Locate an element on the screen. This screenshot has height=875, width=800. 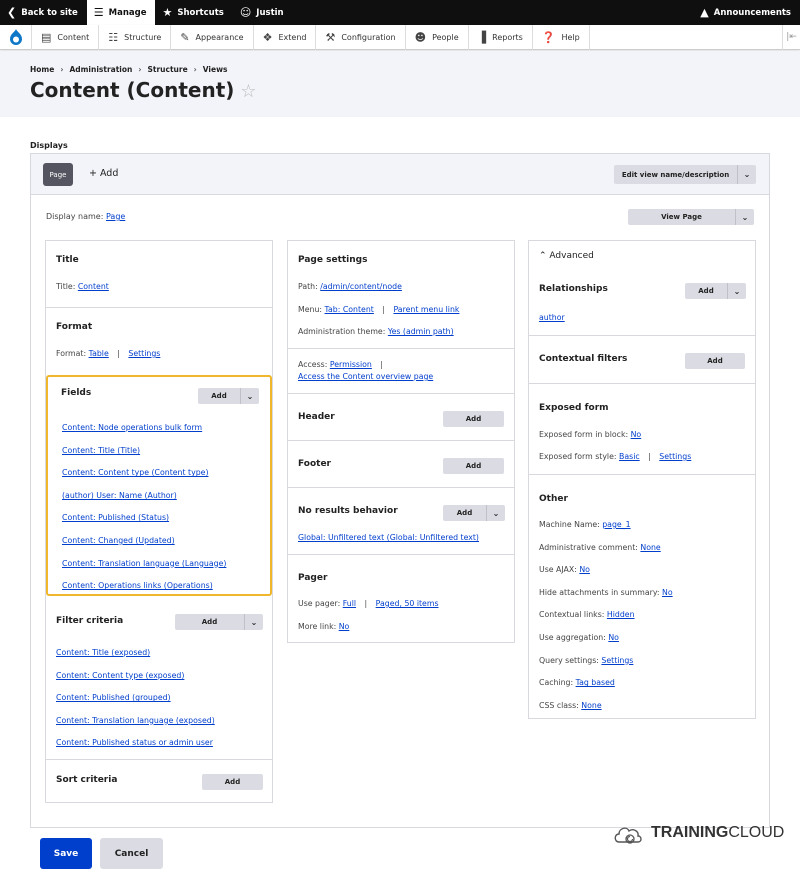
admin-theme-link: Yes (admin path) is located at coordinates (421, 331).